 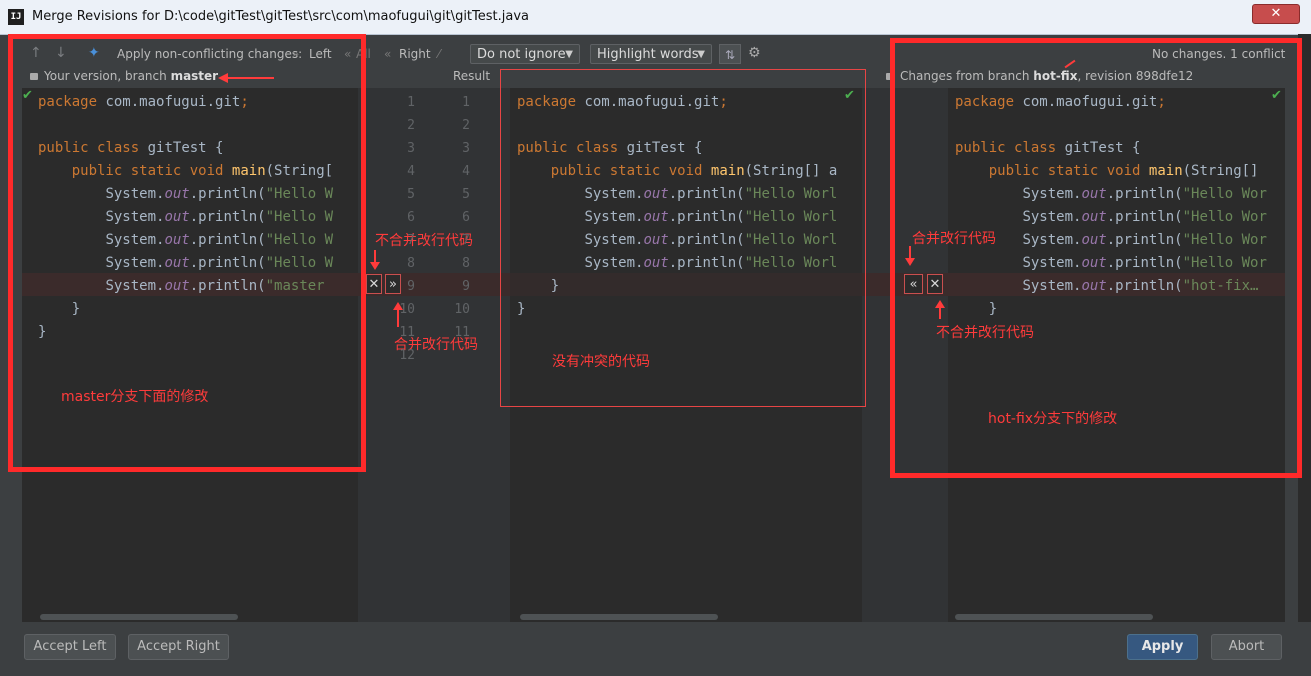 I want to click on line-number: 12, so click(x=407, y=355).